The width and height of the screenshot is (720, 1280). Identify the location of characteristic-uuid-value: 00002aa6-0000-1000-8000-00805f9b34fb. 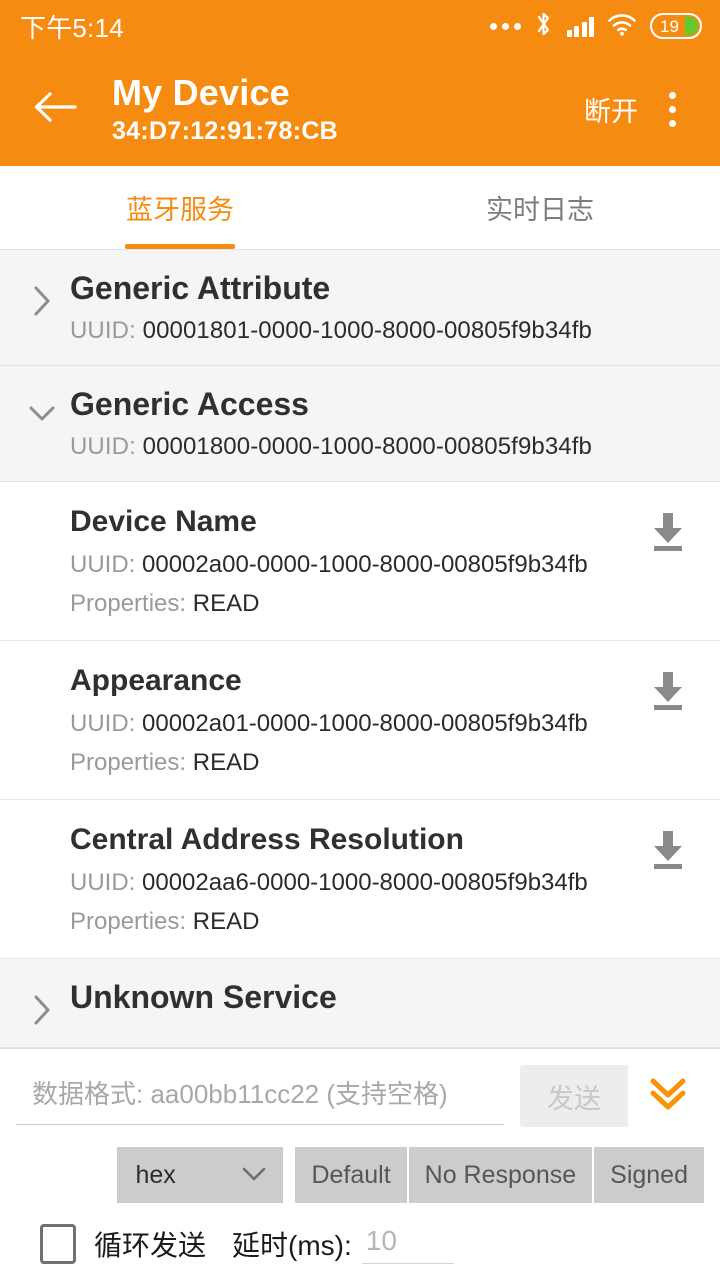
(365, 882).